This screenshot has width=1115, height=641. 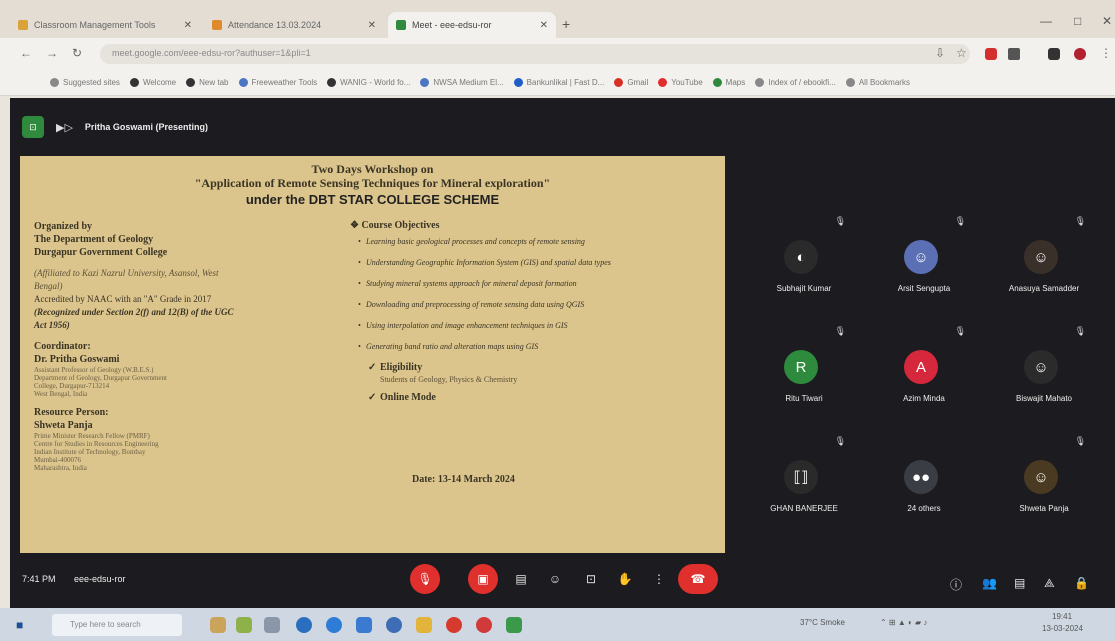 What do you see at coordinates (1107, 21) in the screenshot?
I see `window-close-icon: ✕` at bounding box center [1107, 21].